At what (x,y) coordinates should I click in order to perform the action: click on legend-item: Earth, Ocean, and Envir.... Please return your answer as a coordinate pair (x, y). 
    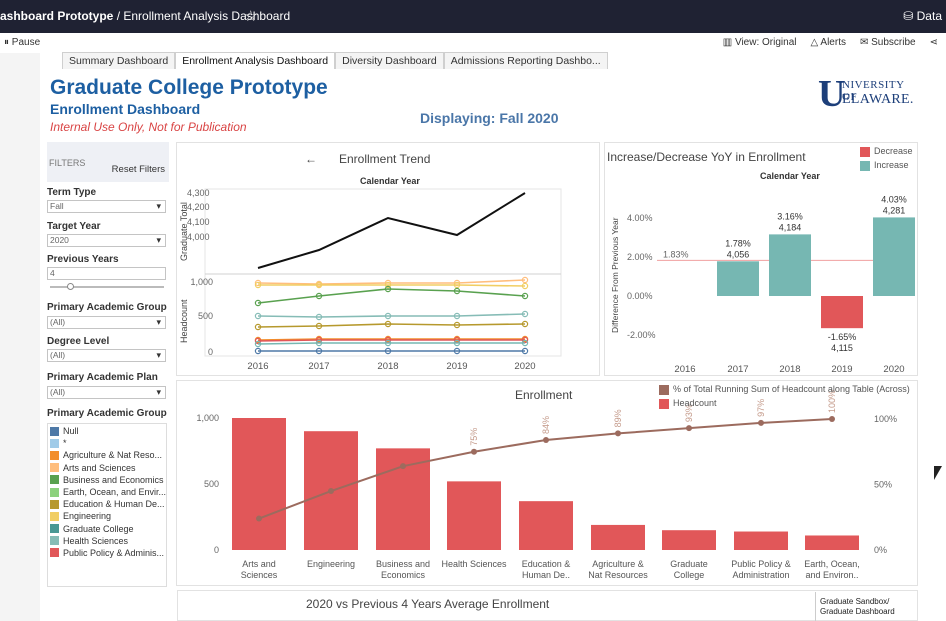
    Looking at the image, I should click on (108, 492).